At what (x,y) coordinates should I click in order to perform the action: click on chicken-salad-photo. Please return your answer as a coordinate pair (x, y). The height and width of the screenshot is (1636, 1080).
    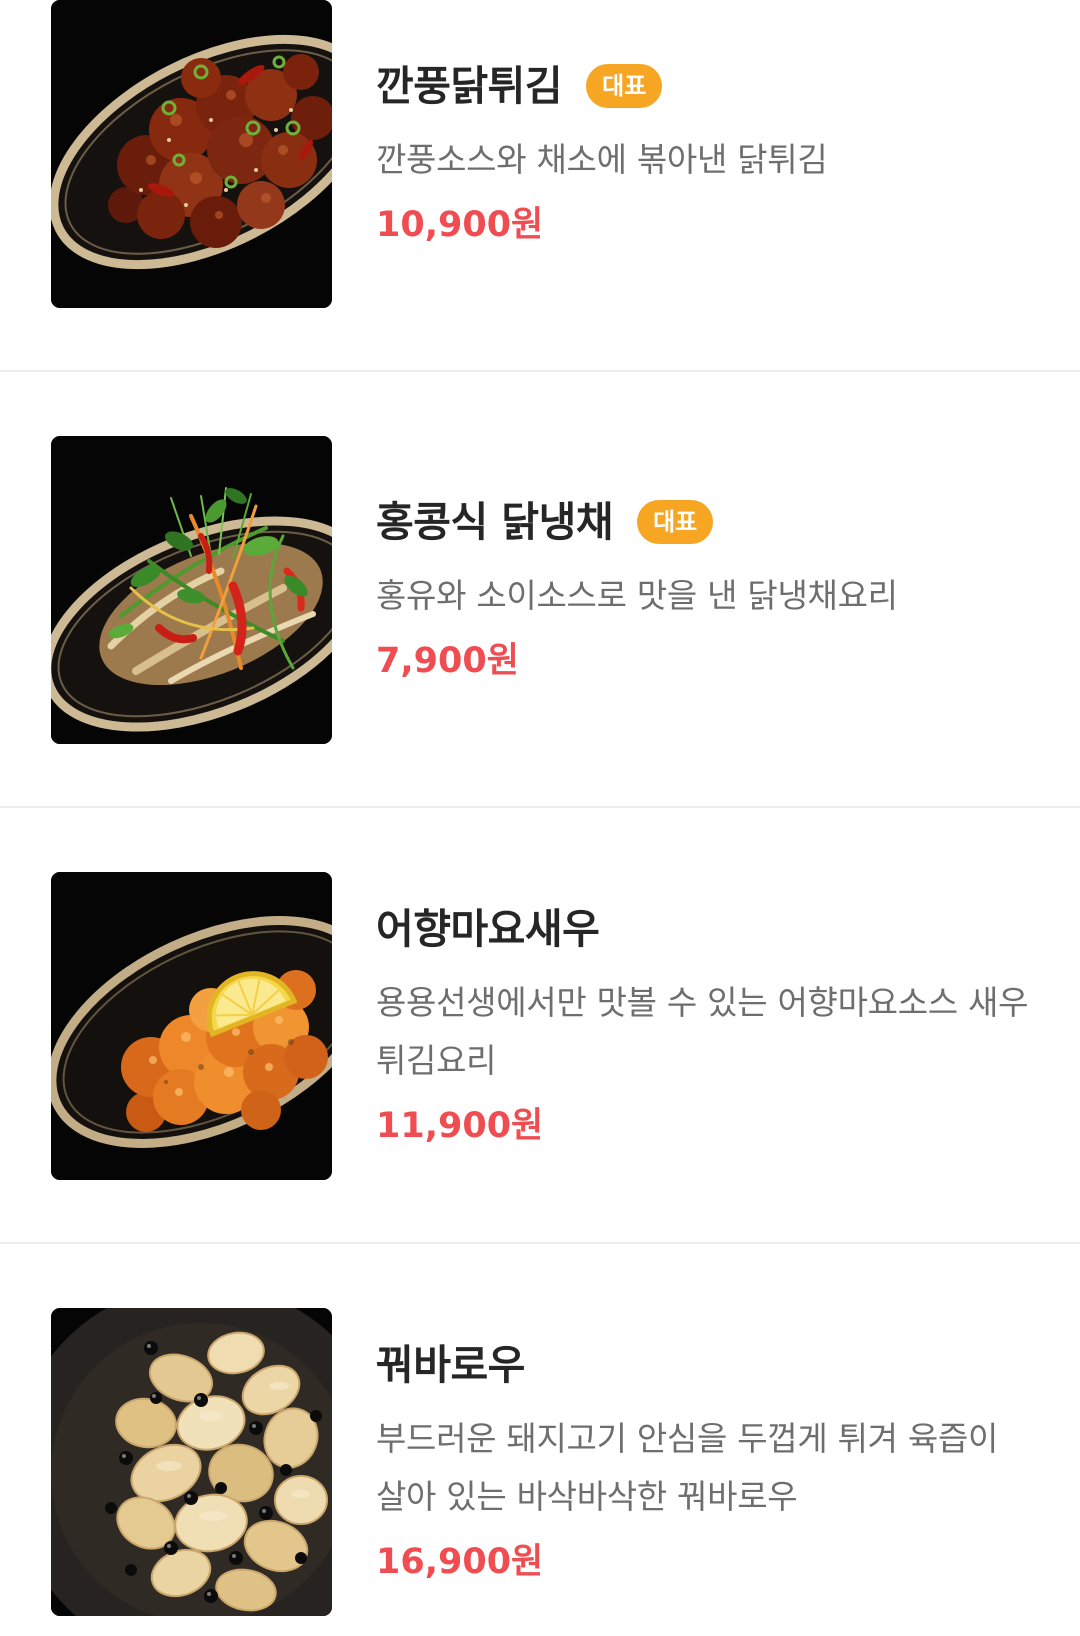
    Looking at the image, I should click on (191, 590).